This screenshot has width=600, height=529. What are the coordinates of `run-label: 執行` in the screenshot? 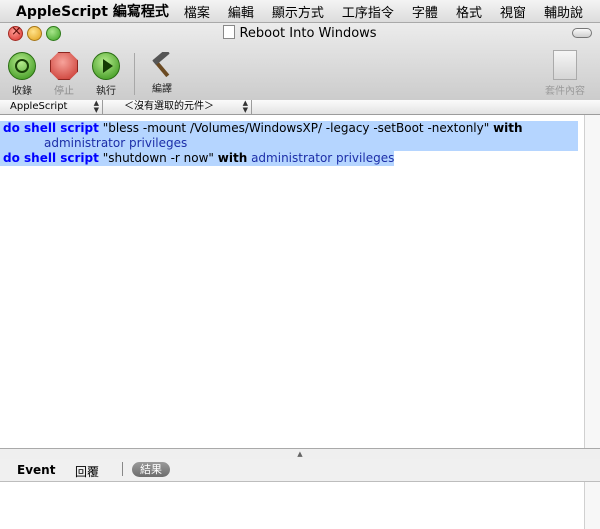 It's located at (106, 91).